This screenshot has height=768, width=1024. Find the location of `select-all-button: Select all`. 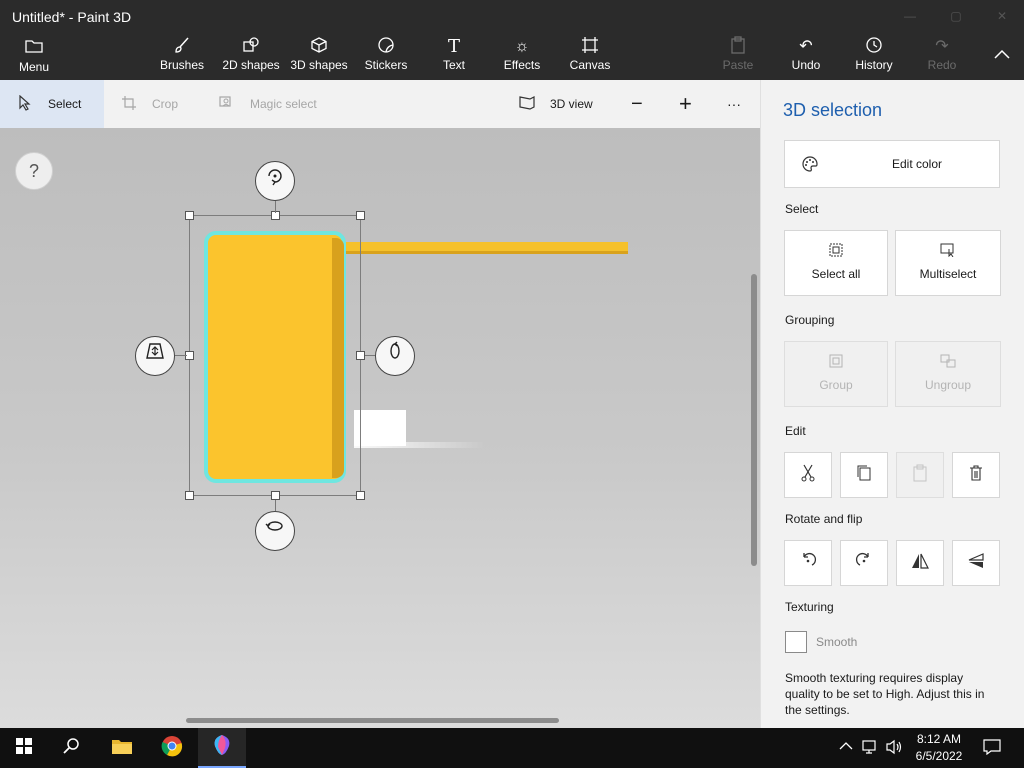

select-all-button: Select all is located at coordinates (836, 263).